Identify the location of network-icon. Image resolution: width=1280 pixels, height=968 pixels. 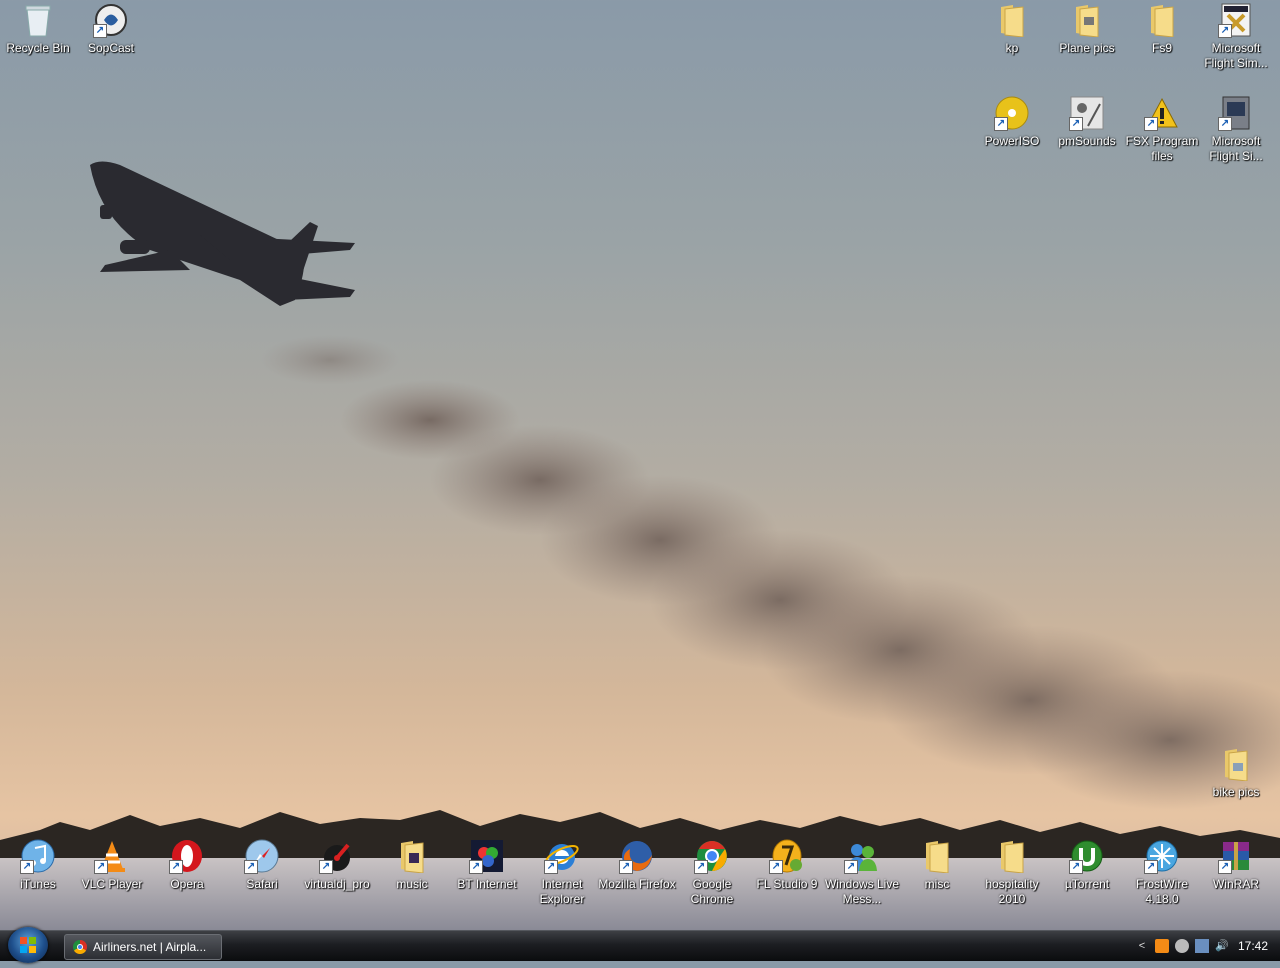
(1201, 946).